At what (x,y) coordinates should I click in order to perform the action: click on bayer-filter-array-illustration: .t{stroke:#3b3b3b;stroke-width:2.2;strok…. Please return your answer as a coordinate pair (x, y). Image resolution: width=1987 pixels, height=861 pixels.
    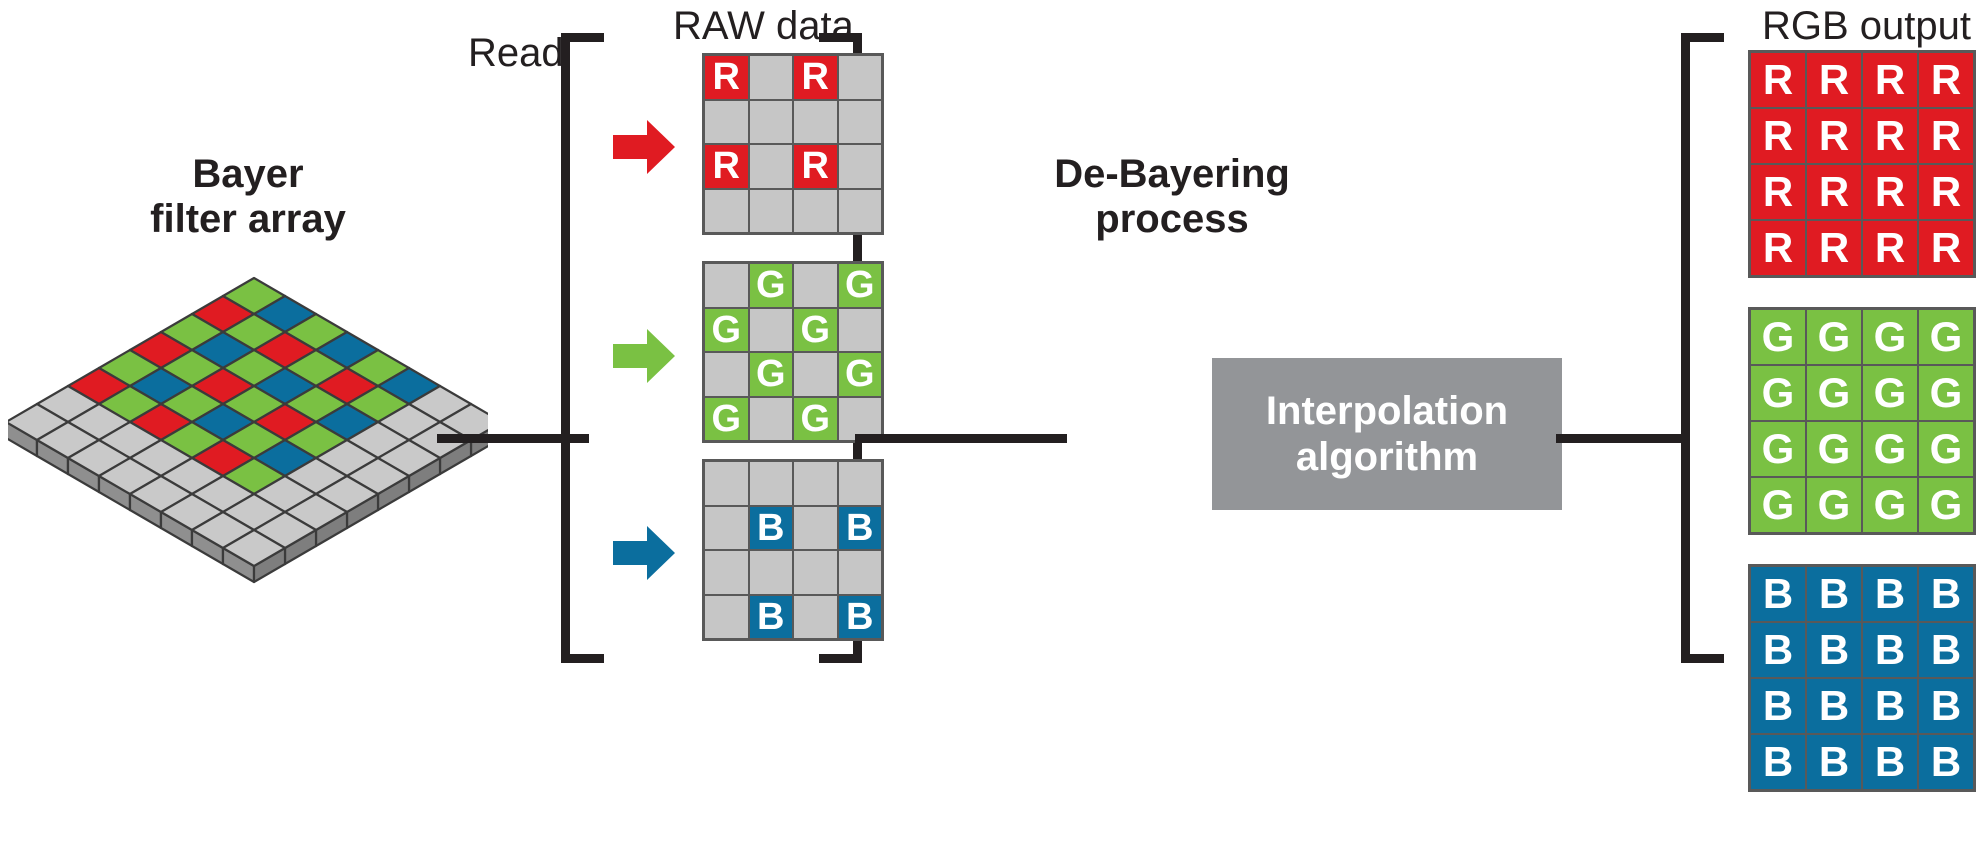
    Looking at the image, I should click on (248, 430).